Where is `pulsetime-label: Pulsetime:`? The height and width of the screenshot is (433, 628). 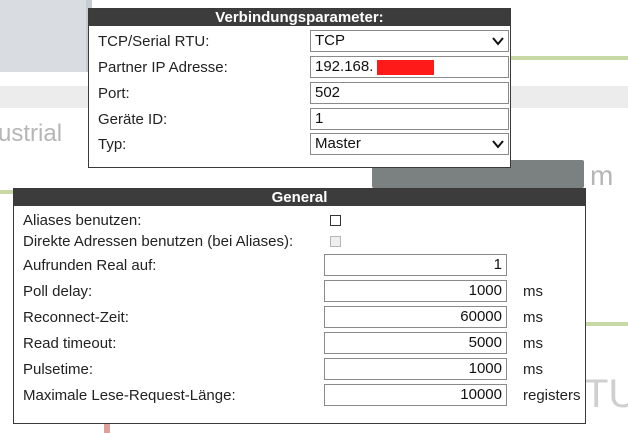 pulsetime-label: Pulsetime: is located at coordinates (58, 369).